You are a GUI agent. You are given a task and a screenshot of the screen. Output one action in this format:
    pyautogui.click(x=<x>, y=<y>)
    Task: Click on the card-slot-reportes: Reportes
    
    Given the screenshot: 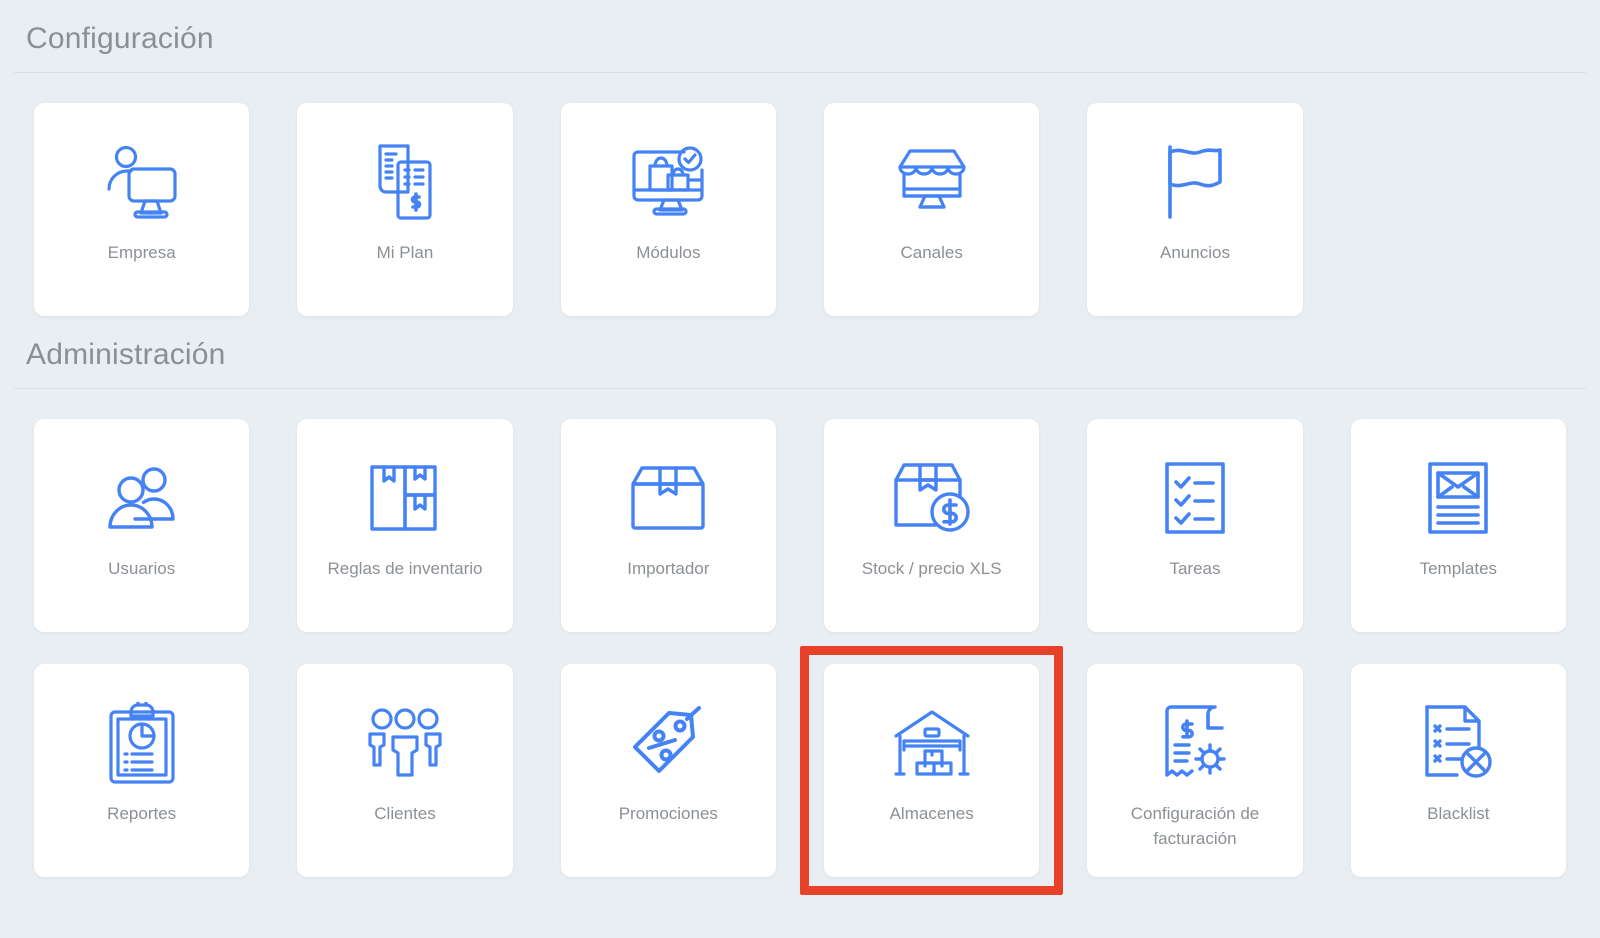 What is the action you would take?
    pyautogui.click(x=142, y=770)
    